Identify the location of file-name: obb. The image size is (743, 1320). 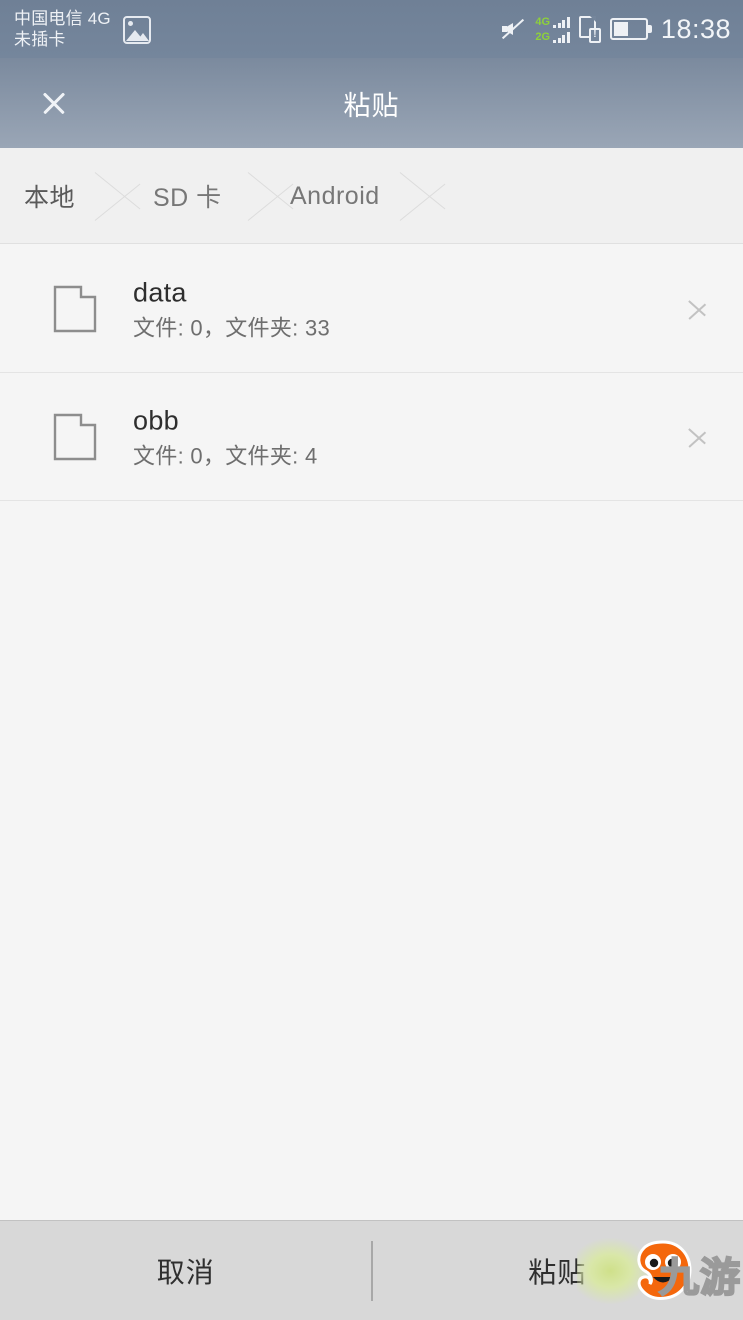
(156, 420).